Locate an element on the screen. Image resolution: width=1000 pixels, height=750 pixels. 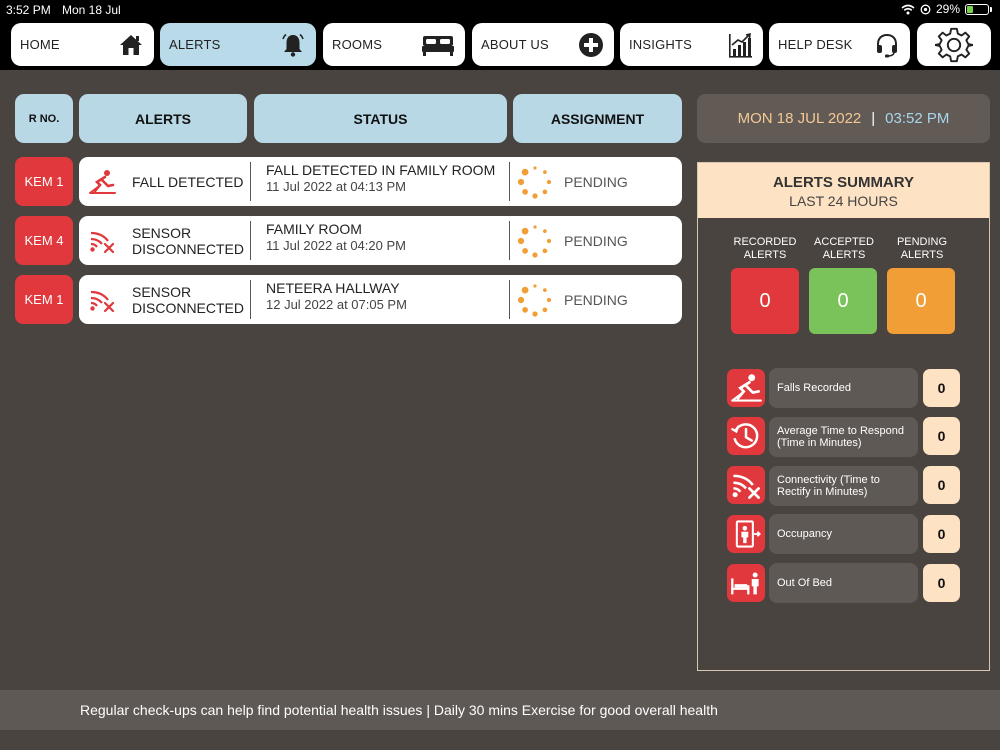
chart-icon is located at coordinates (740, 45).